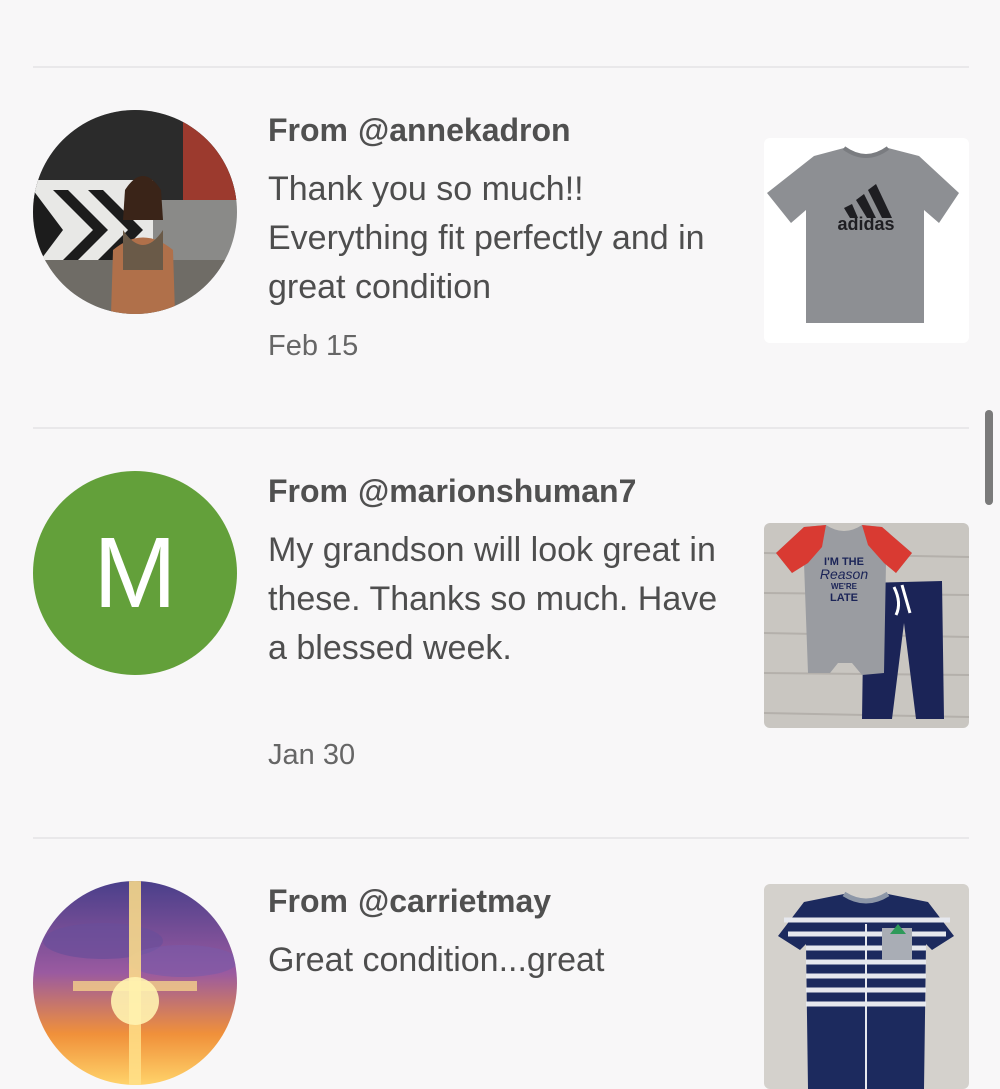 Image resolution: width=1000 pixels, height=1089 pixels. I want to click on romper-image, so click(866, 986).